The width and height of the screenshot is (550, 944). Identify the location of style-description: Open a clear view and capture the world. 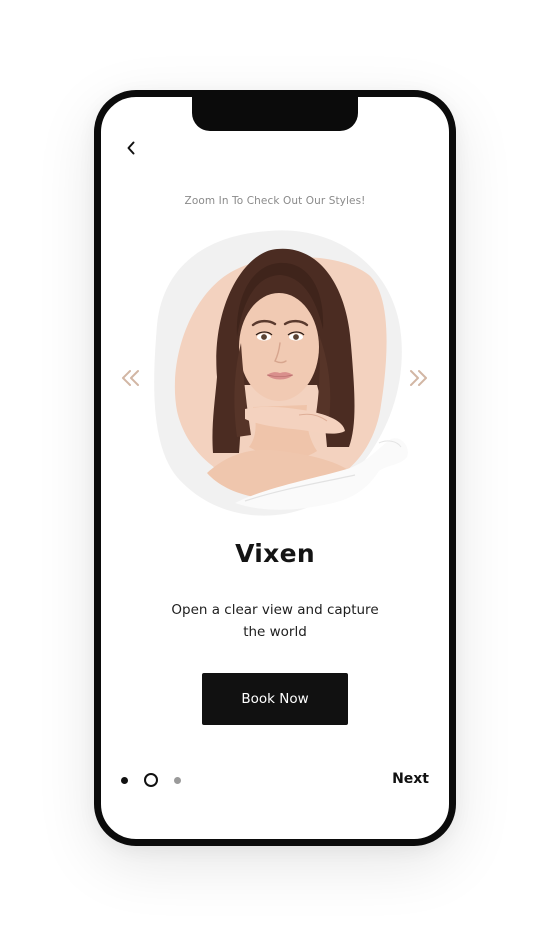
(275, 621).